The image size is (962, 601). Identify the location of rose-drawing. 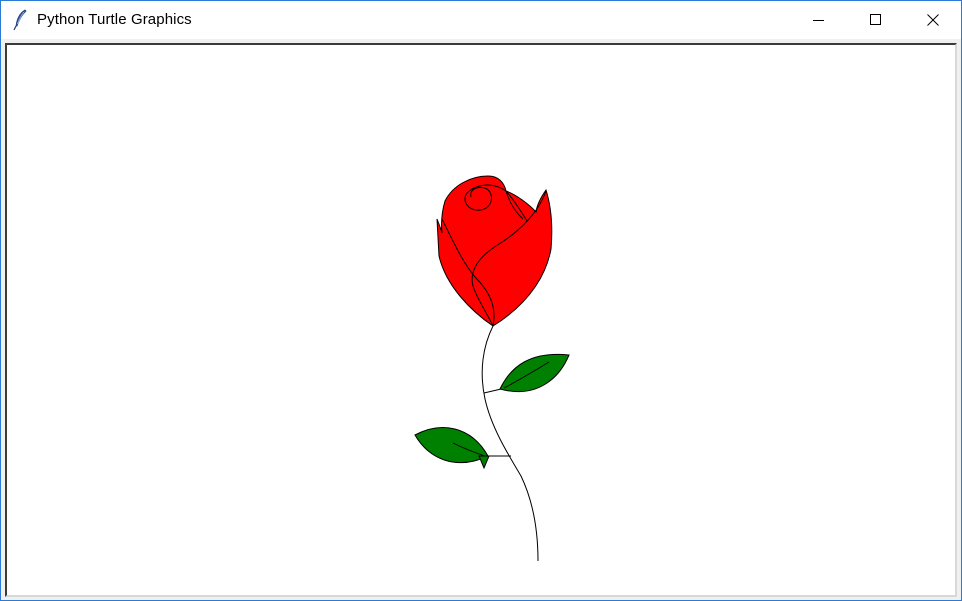
(492, 368).